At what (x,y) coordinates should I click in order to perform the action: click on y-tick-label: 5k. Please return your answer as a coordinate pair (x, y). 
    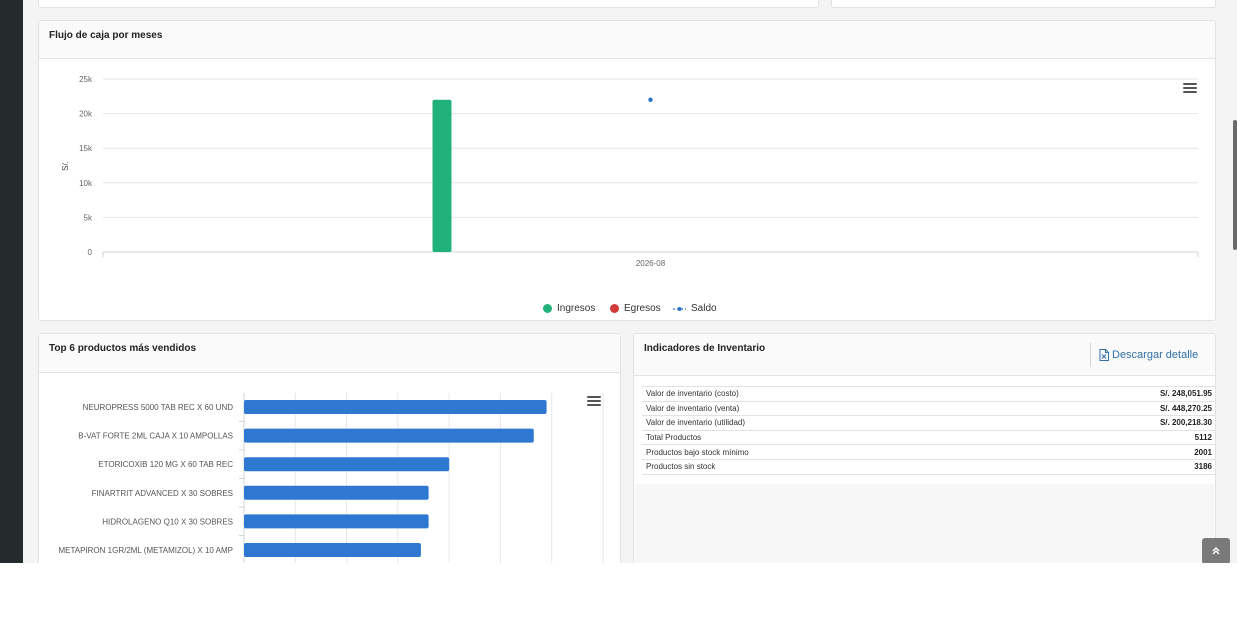
    Looking at the image, I should click on (88, 217).